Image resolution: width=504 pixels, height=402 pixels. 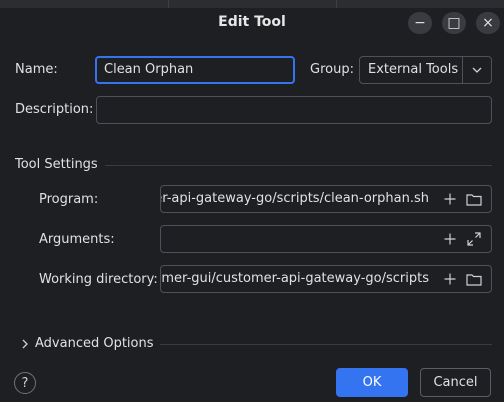 I want to click on group-dropdown-toggle, so click(x=476, y=70).